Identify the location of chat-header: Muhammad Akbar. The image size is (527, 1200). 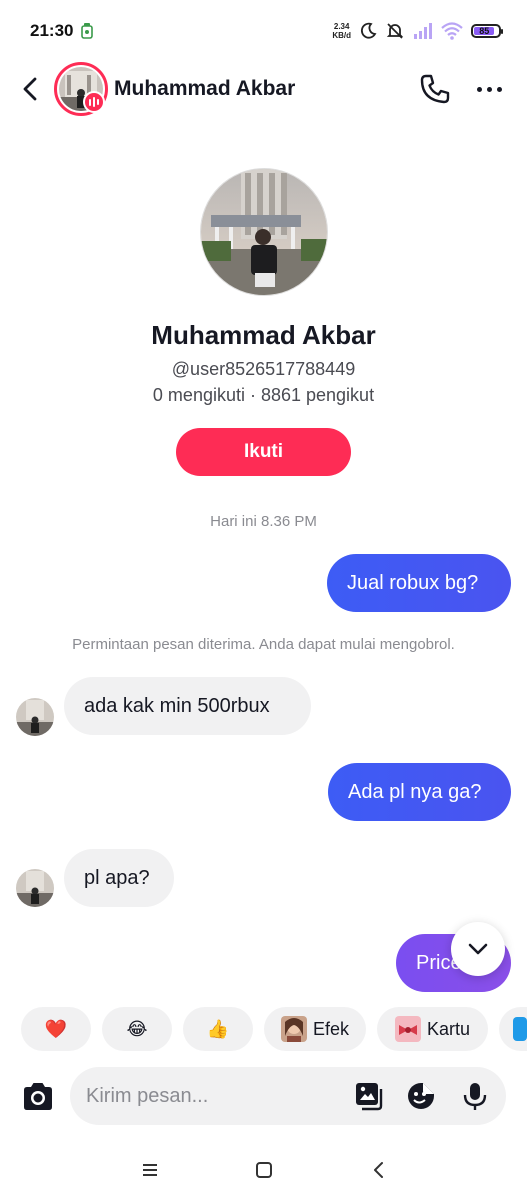
(263, 90).